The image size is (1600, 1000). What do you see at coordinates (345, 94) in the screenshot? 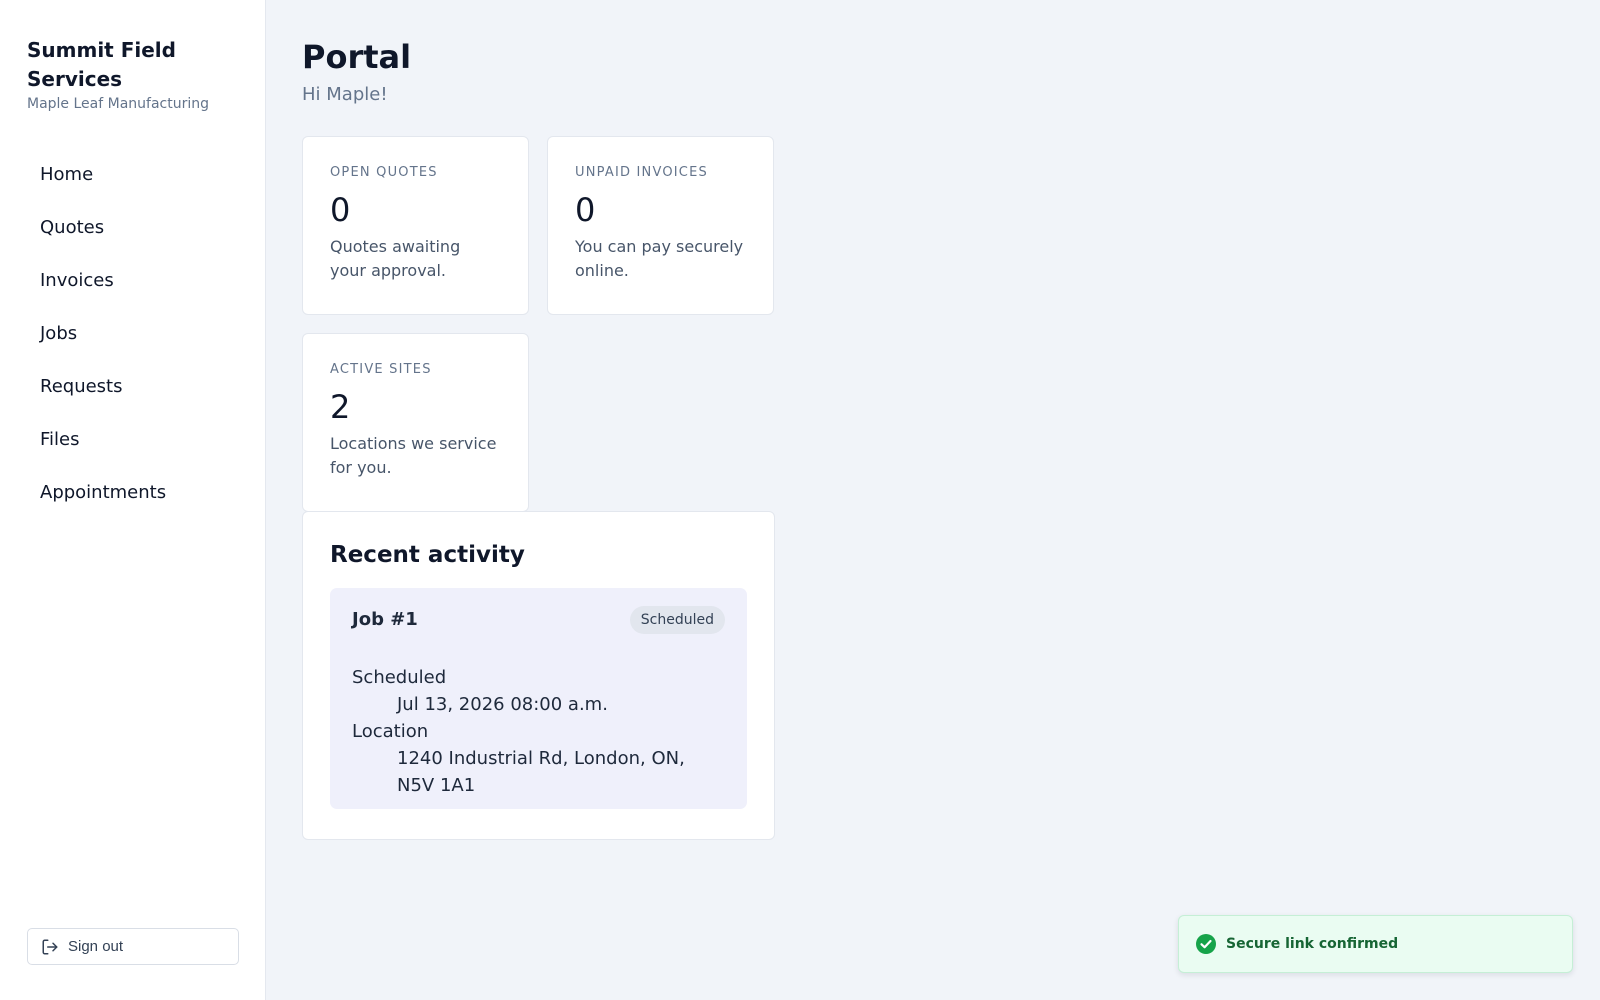
I see `greeting: Hi Maple!` at bounding box center [345, 94].